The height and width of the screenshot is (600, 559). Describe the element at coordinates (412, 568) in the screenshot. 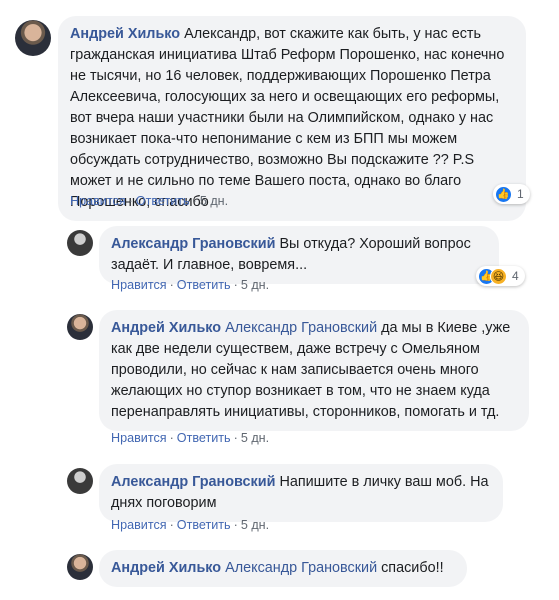

I see `comment-text: спасибо!!` at that location.